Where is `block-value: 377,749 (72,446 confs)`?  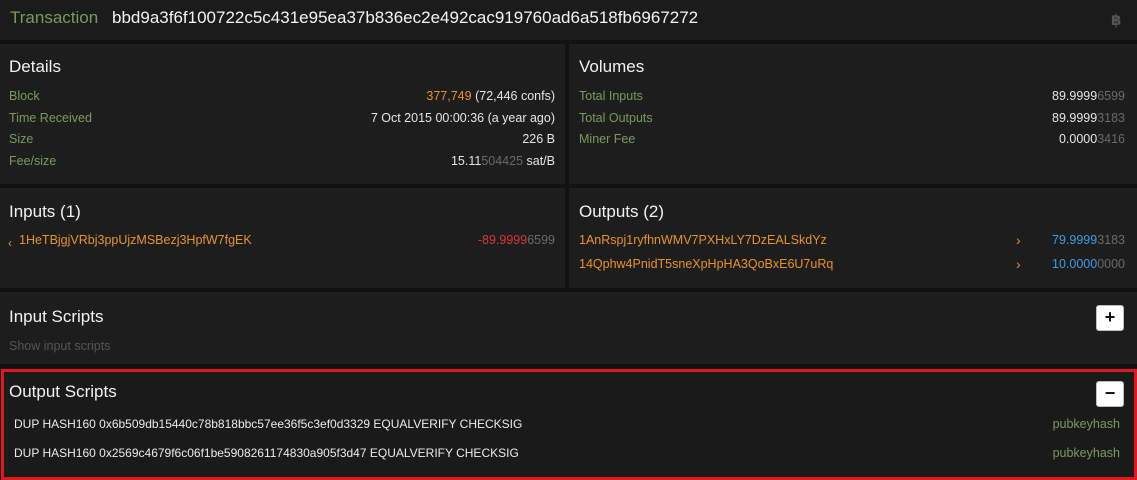 block-value: 377,749 (72,446 confs) is located at coordinates (490, 96).